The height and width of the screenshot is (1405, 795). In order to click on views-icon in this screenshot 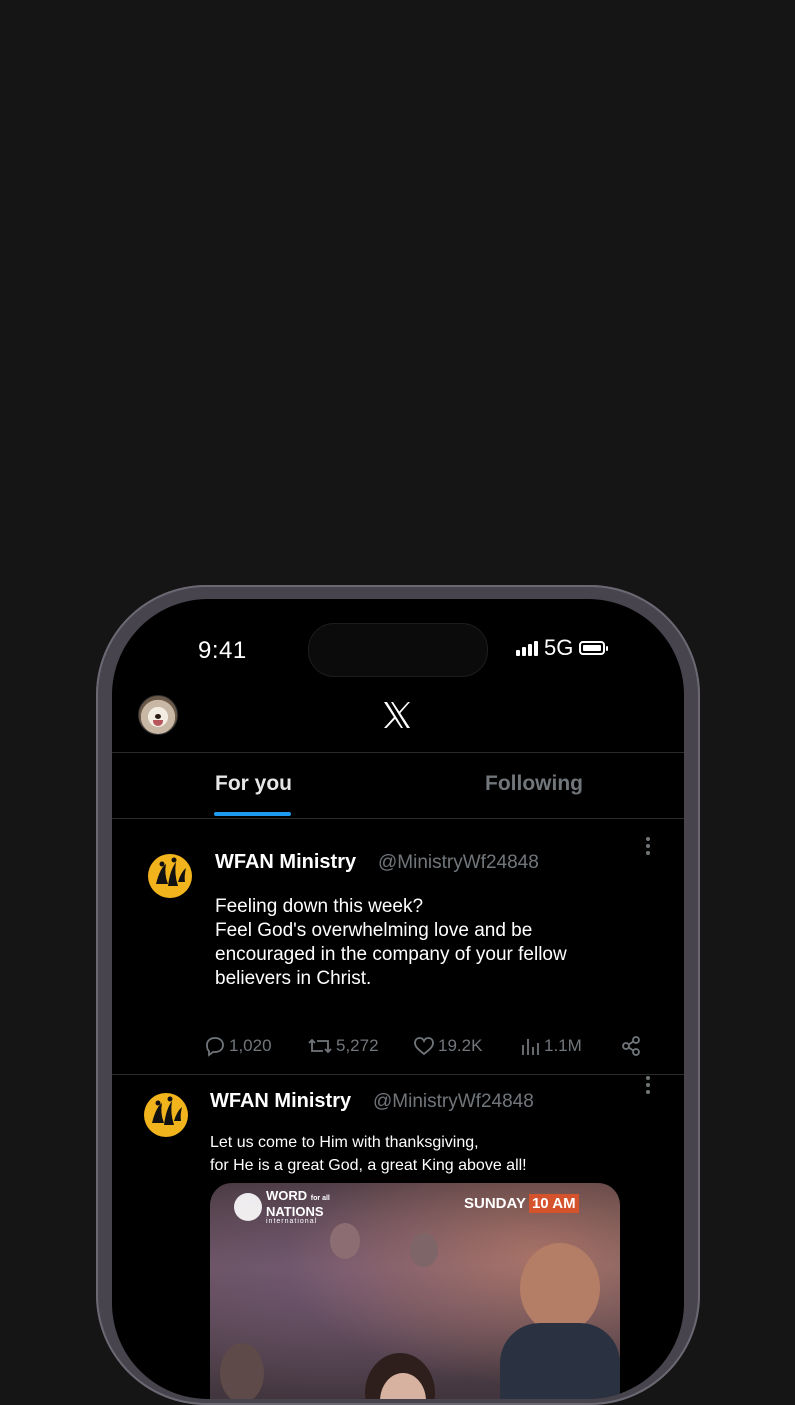, I will do `click(530, 1047)`.